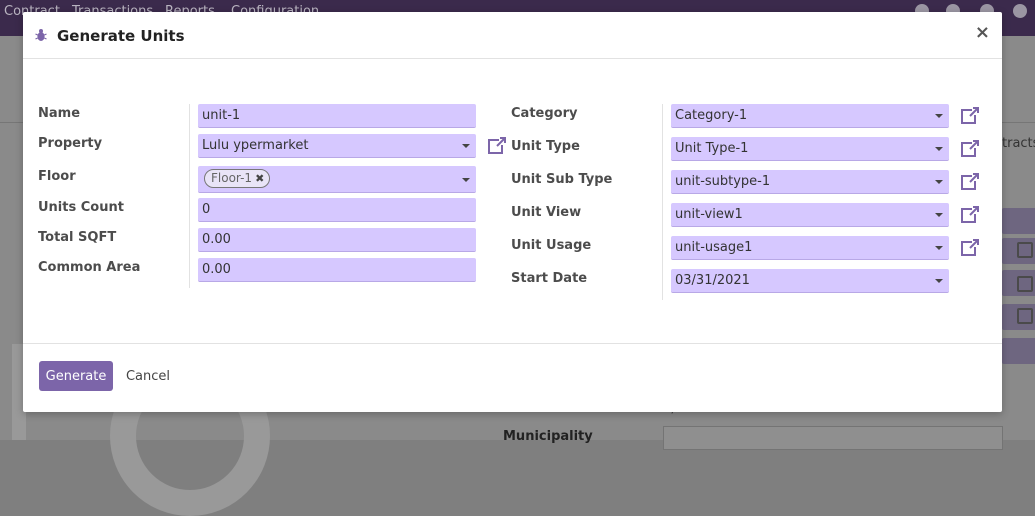 Image resolution: width=1035 pixels, height=516 pixels. What do you see at coordinates (544, 113) in the screenshot?
I see `category-label: Category` at bounding box center [544, 113].